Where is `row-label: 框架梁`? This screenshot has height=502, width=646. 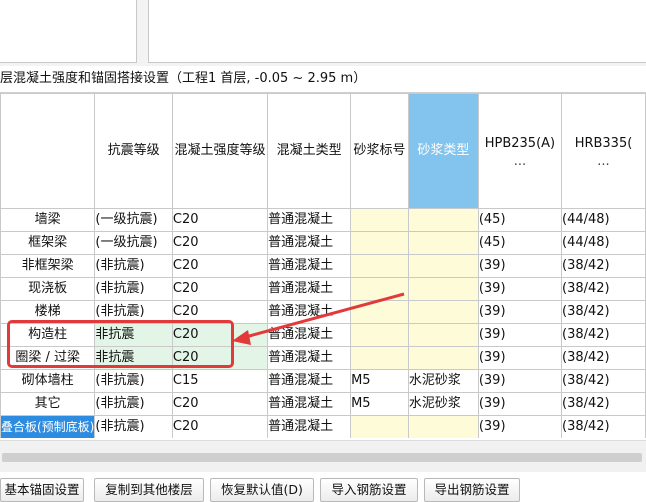 row-label: 框架梁 is located at coordinates (48, 243).